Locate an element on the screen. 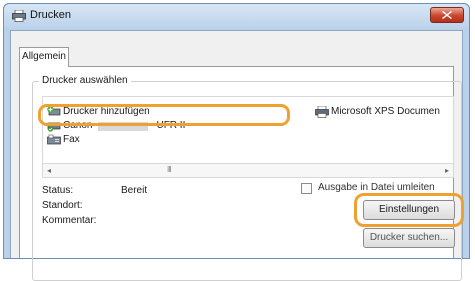 This screenshot has height=281, width=475. list-item-canon: Canon UFR II is located at coordinates (116, 126).